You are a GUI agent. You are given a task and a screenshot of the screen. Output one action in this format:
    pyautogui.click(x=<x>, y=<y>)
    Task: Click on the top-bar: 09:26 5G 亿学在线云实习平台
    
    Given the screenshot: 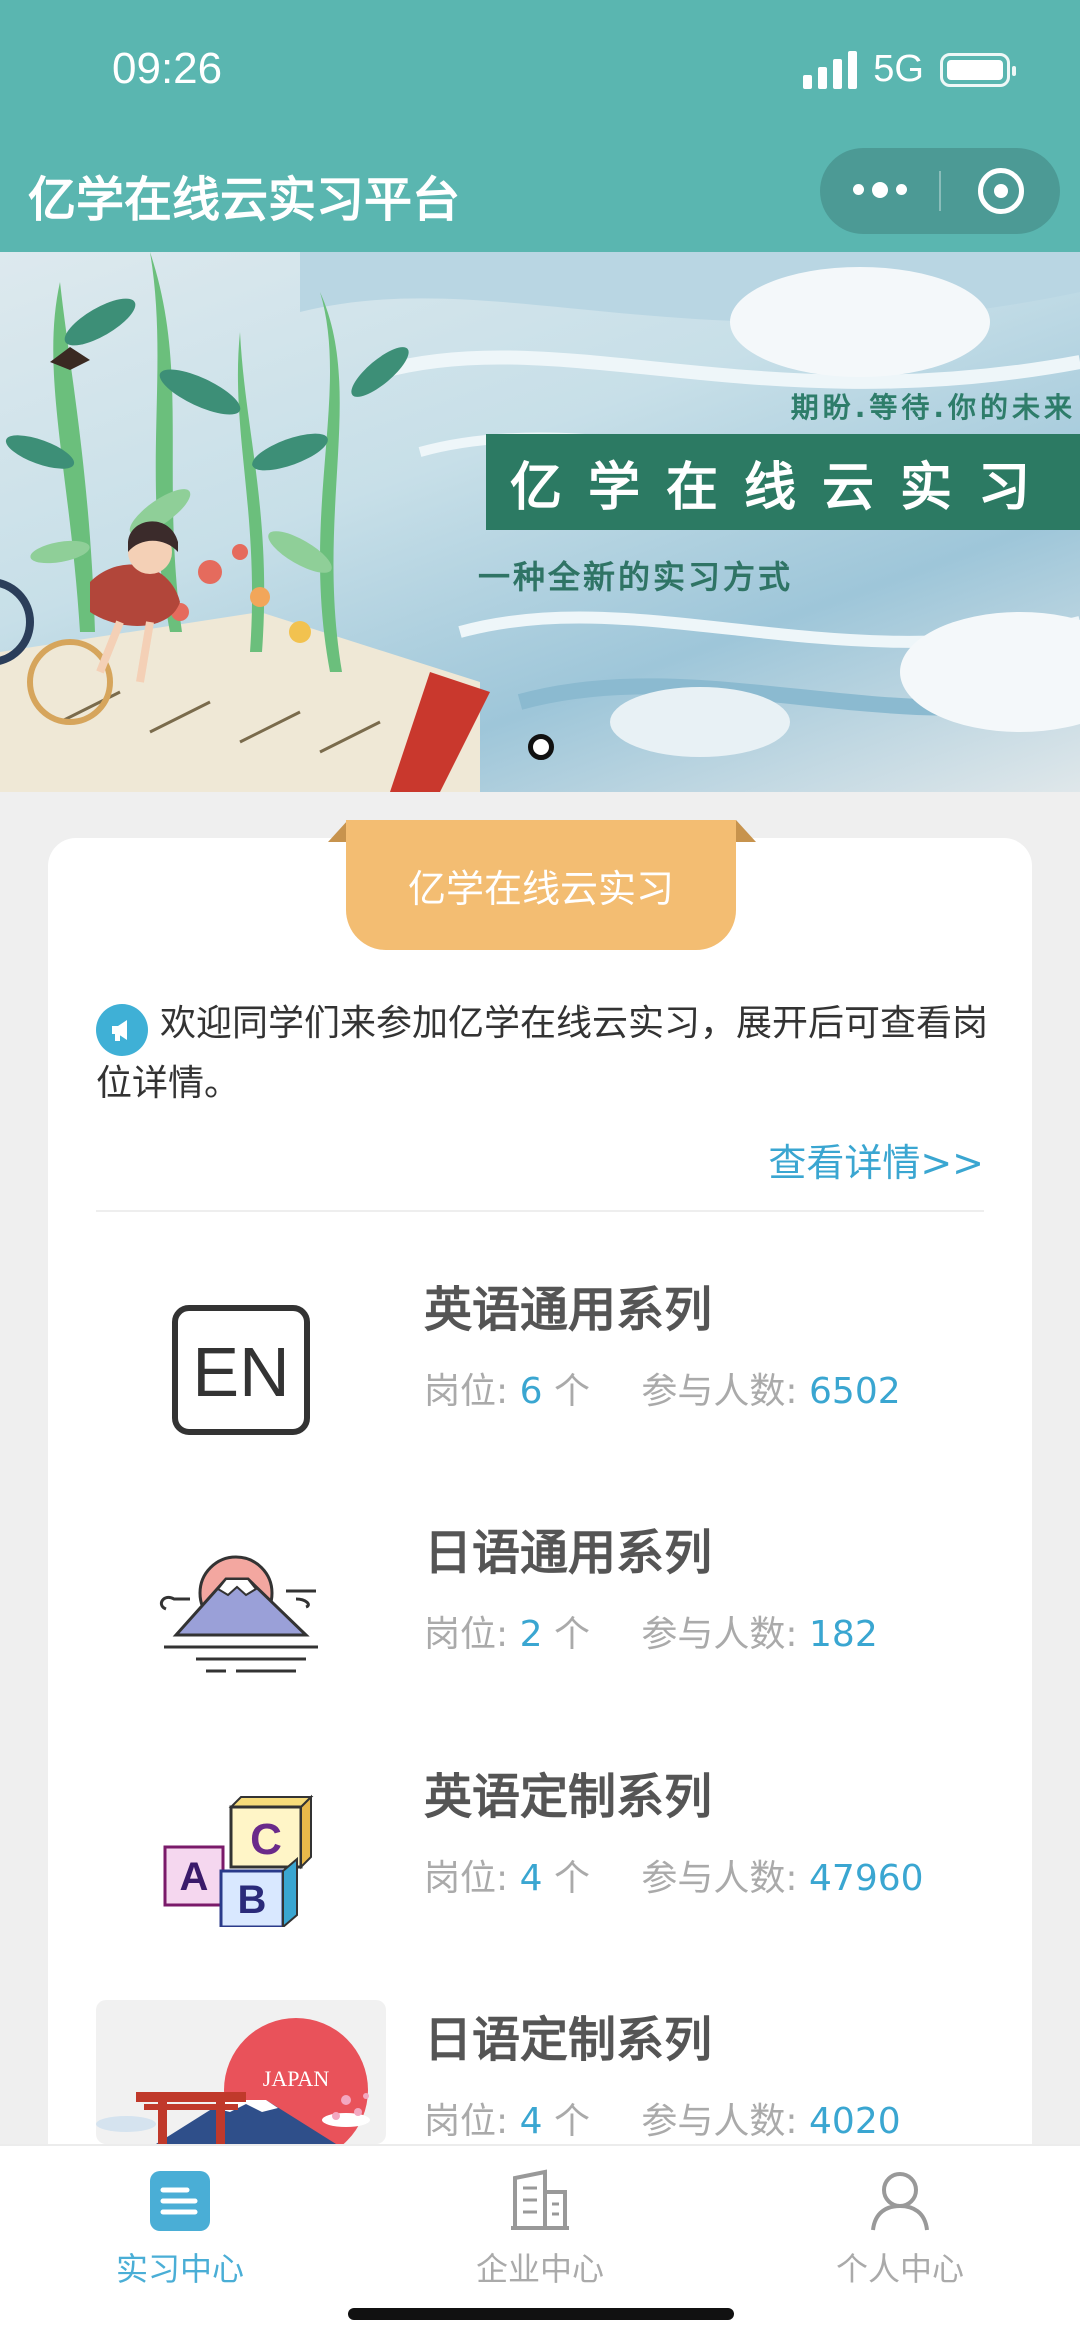 What is the action you would take?
    pyautogui.click(x=540, y=126)
    